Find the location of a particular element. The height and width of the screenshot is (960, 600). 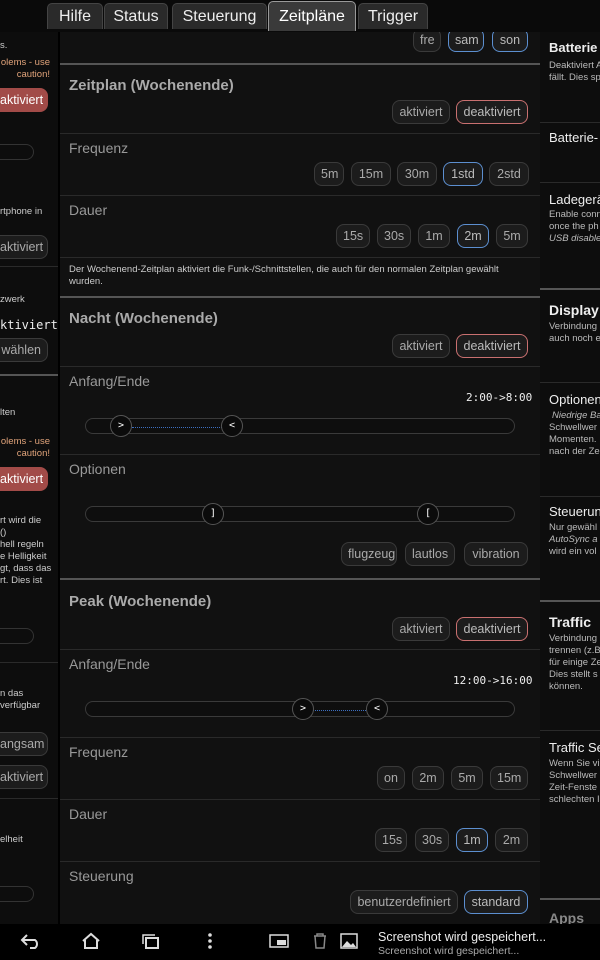

frequency-option-1std: 1std is located at coordinates (463, 174).